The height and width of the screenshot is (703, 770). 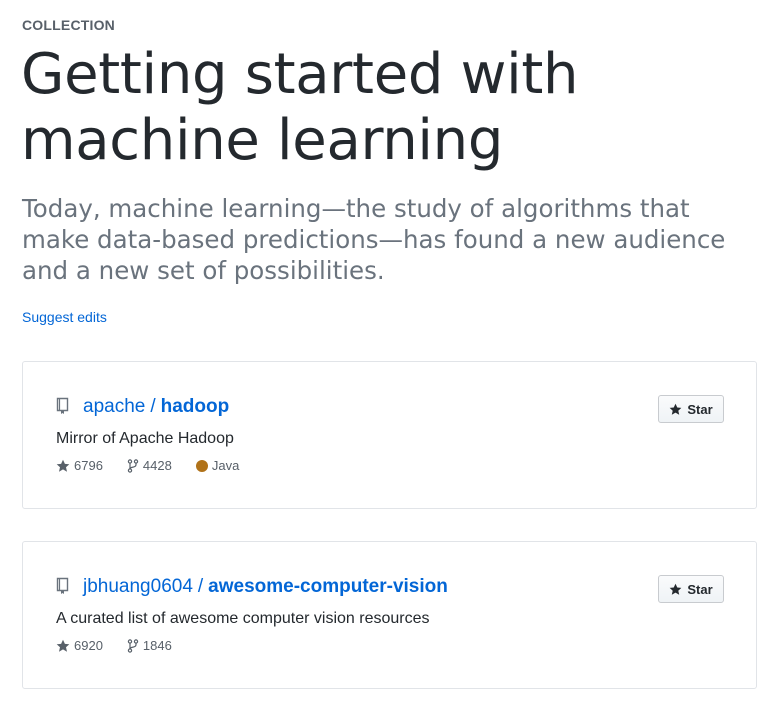 What do you see at coordinates (64, 317) in the screenshot?
I see `suggest-edits-link: Suggest edits` at bounding box center [64, 317].